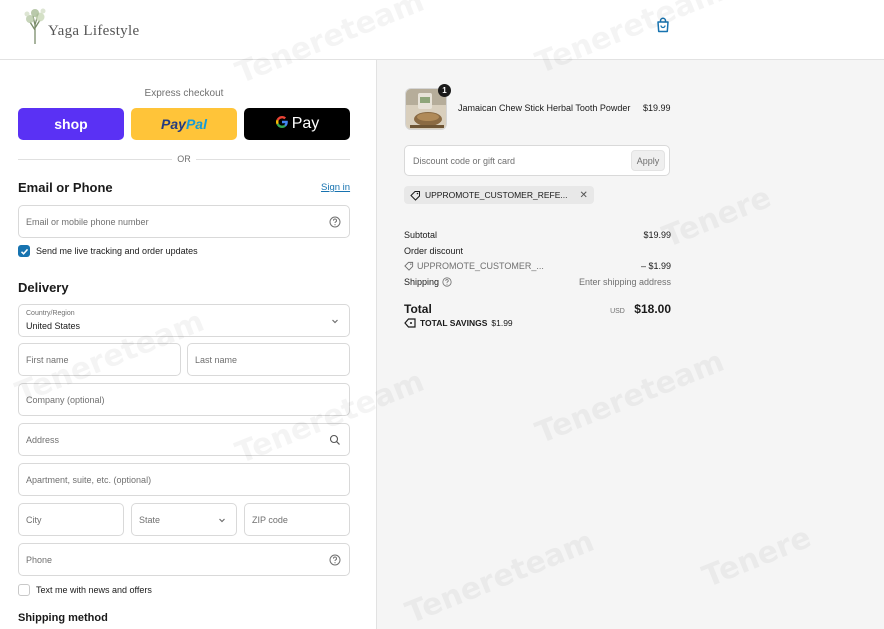 This screenshot has height=629, width=884. I want to click on google-pay-button: Pay, so click(297, 124).